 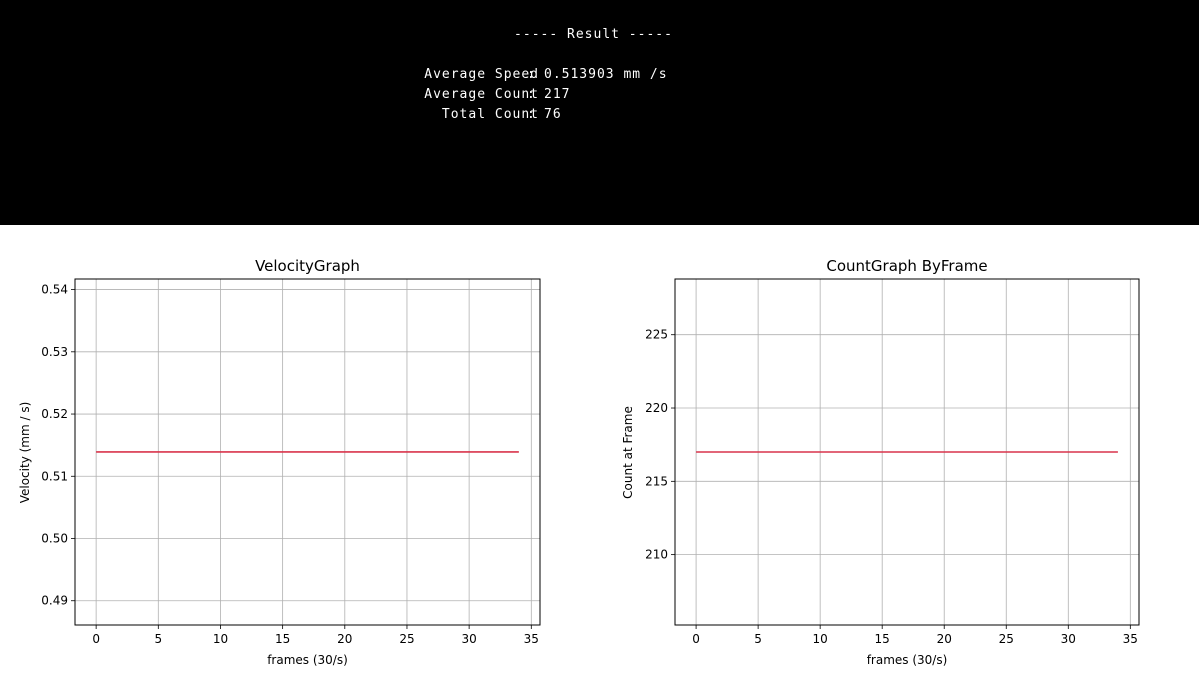 I want to click on average-speed-label: Average Speed, so click(x=481, y=74).